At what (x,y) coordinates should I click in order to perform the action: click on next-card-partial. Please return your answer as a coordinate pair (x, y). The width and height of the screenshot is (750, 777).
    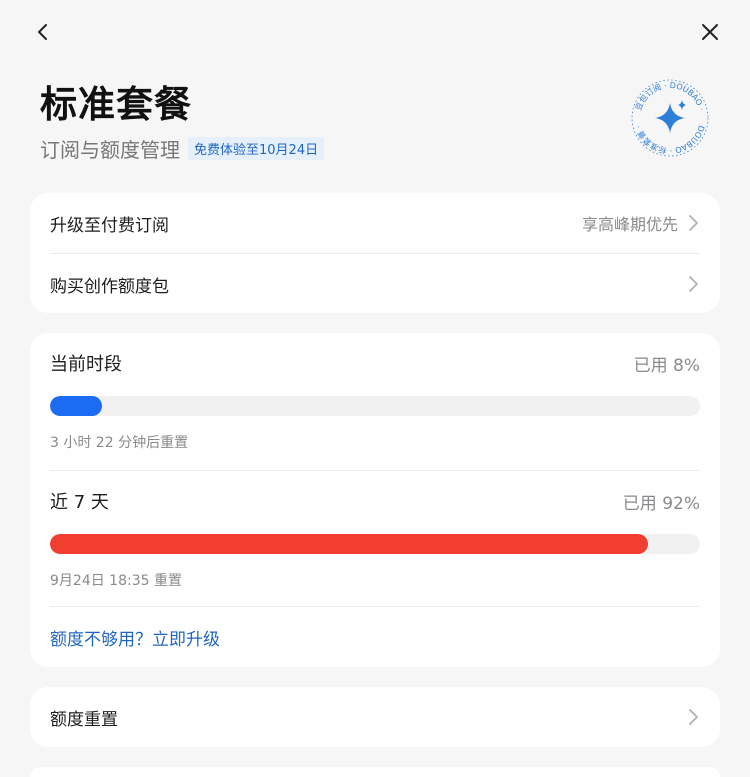
    Looking at the image, I should click on (375, 772).